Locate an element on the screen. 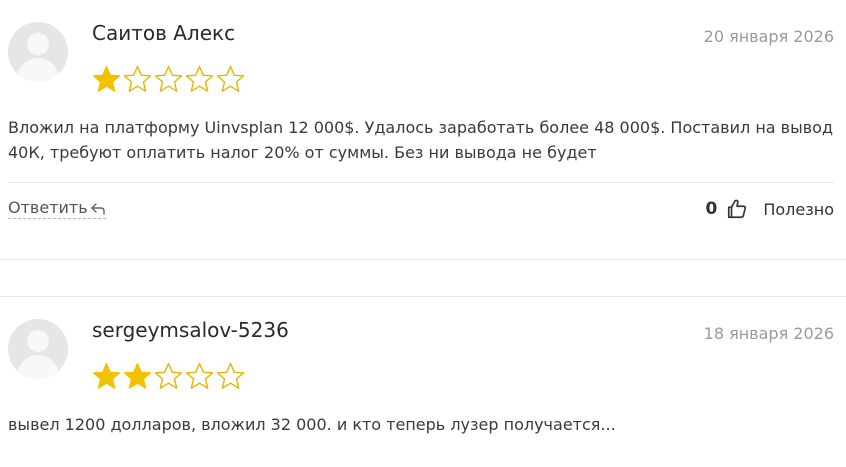  helpful-count: 0 is located at coordinates (711, 209).